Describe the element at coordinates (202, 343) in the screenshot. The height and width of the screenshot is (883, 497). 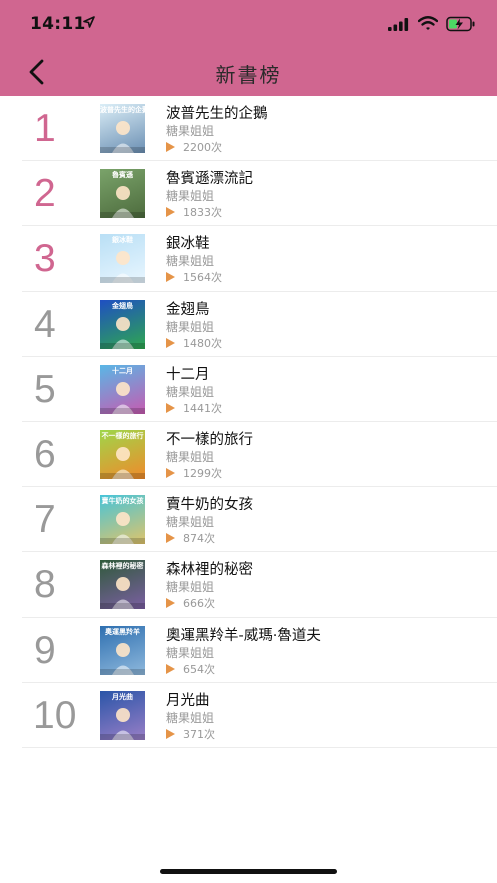
I see `play-count-value: 1480次` at that location.